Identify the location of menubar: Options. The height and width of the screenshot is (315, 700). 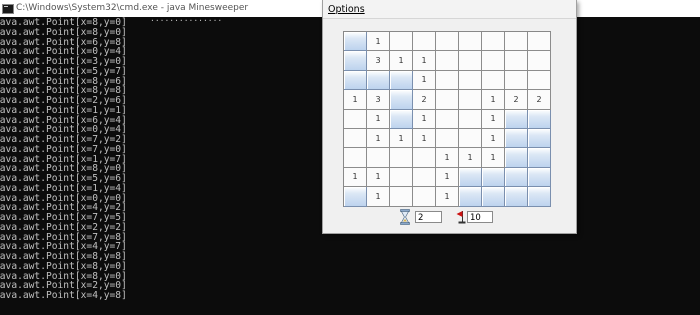
(449, 9).